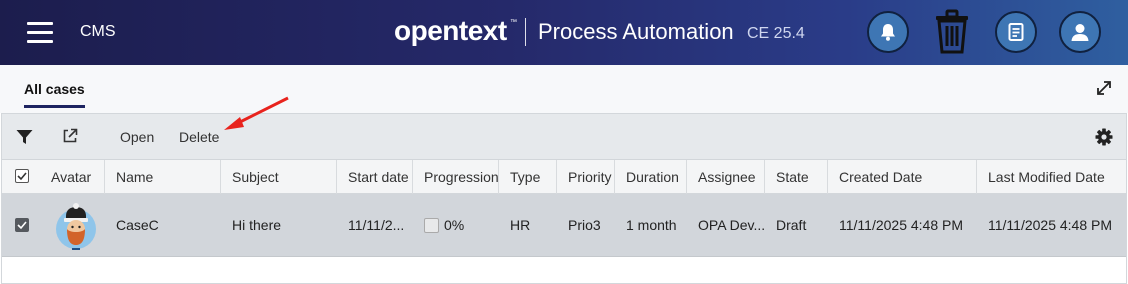 Image resolution: width=1128 pixels, height=284 pixels. I want to click on open-external-icon, so click(70, 136).